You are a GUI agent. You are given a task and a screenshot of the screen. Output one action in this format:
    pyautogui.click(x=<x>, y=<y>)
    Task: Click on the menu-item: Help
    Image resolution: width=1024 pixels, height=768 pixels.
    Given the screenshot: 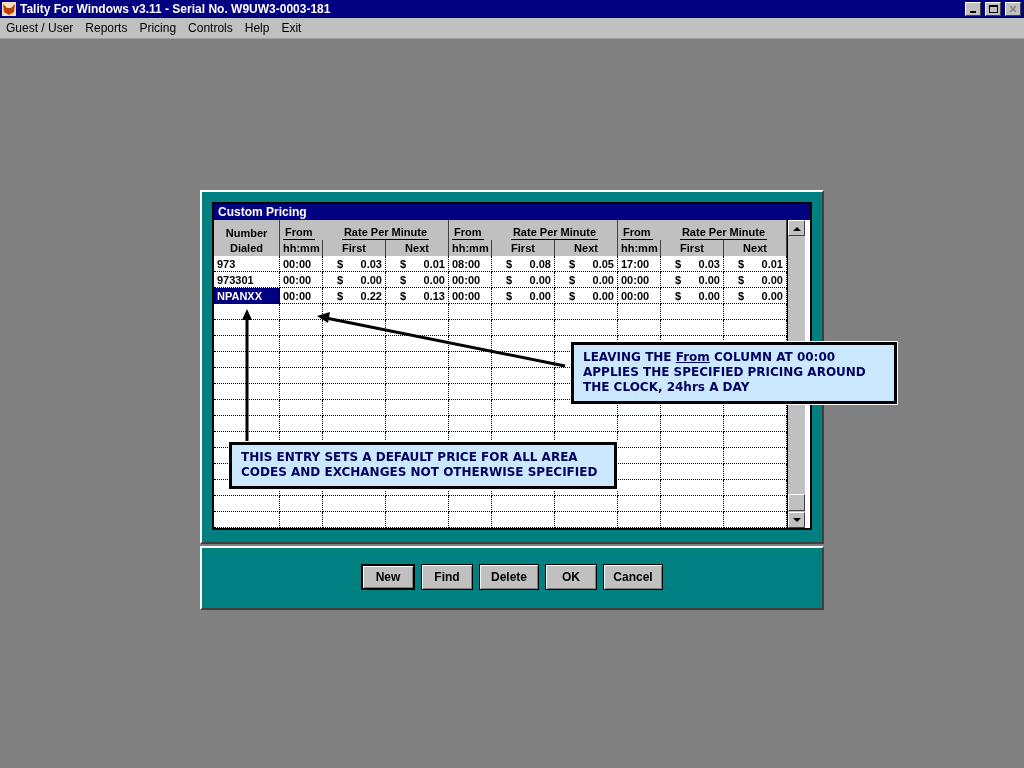 What is the action you would take?
    pyautogui.click(x=257, y=28)
    